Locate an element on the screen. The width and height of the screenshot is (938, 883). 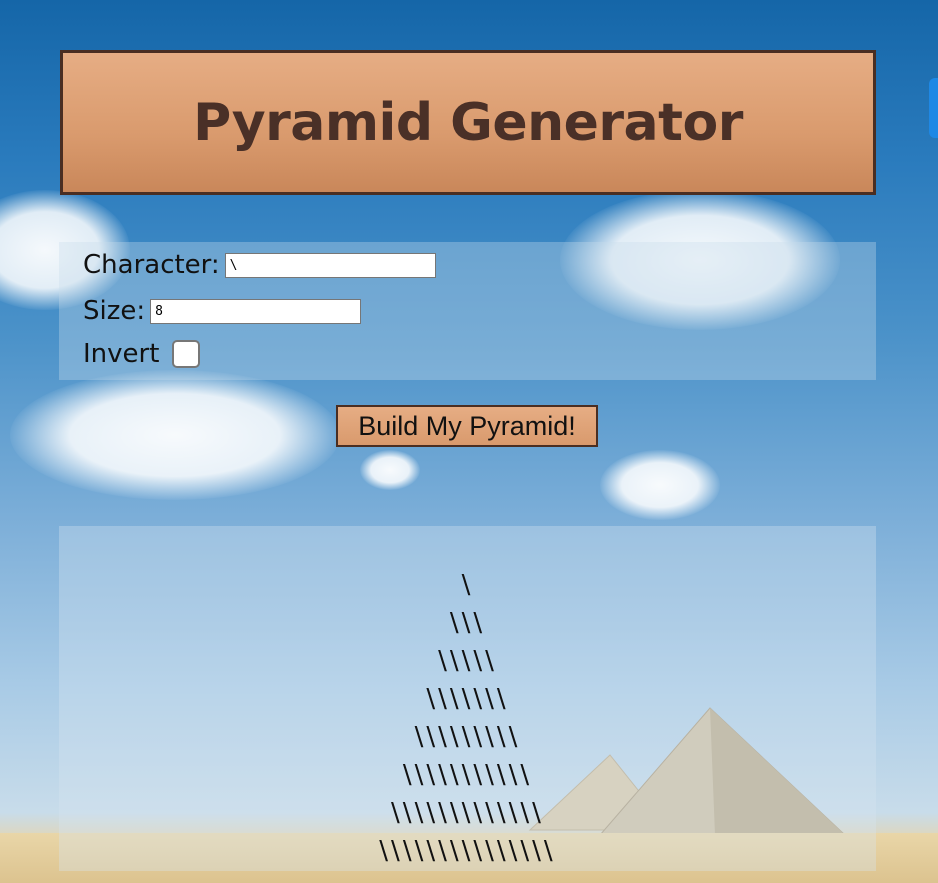
scroll-edge-indicator is located at coordinates (933, 108).